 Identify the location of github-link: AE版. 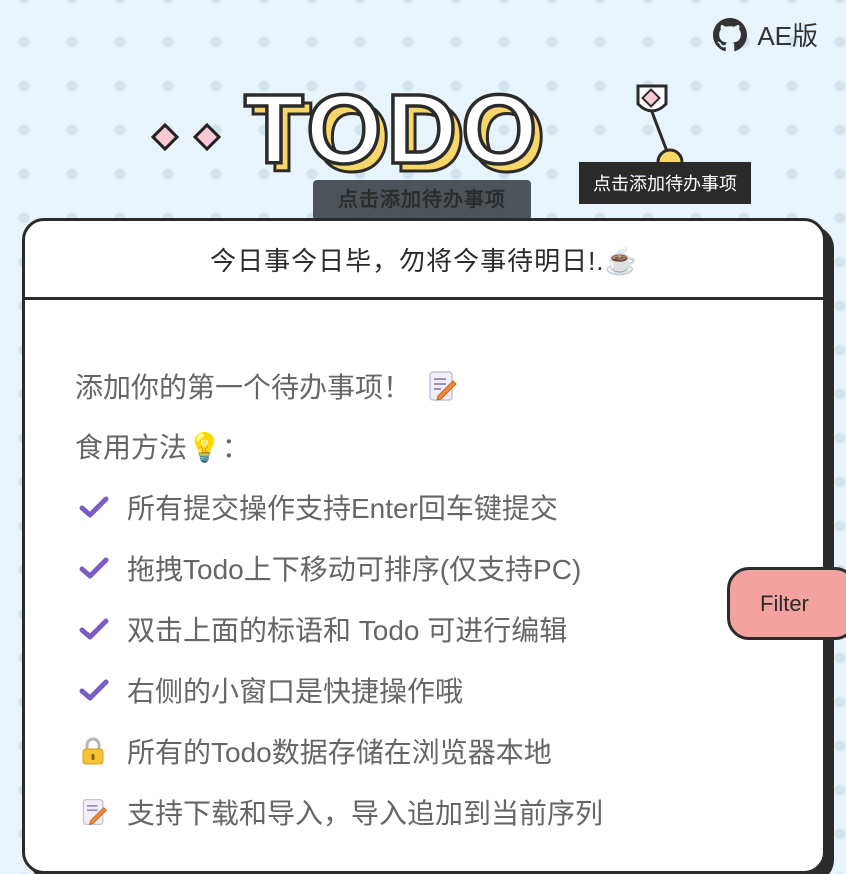
(765, 34).